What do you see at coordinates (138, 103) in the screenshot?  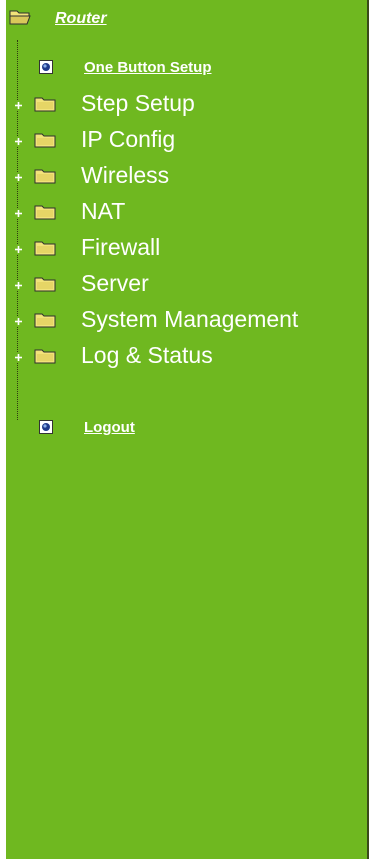 I see `folder-label: Step Setup` at bounding box center [138, 103].